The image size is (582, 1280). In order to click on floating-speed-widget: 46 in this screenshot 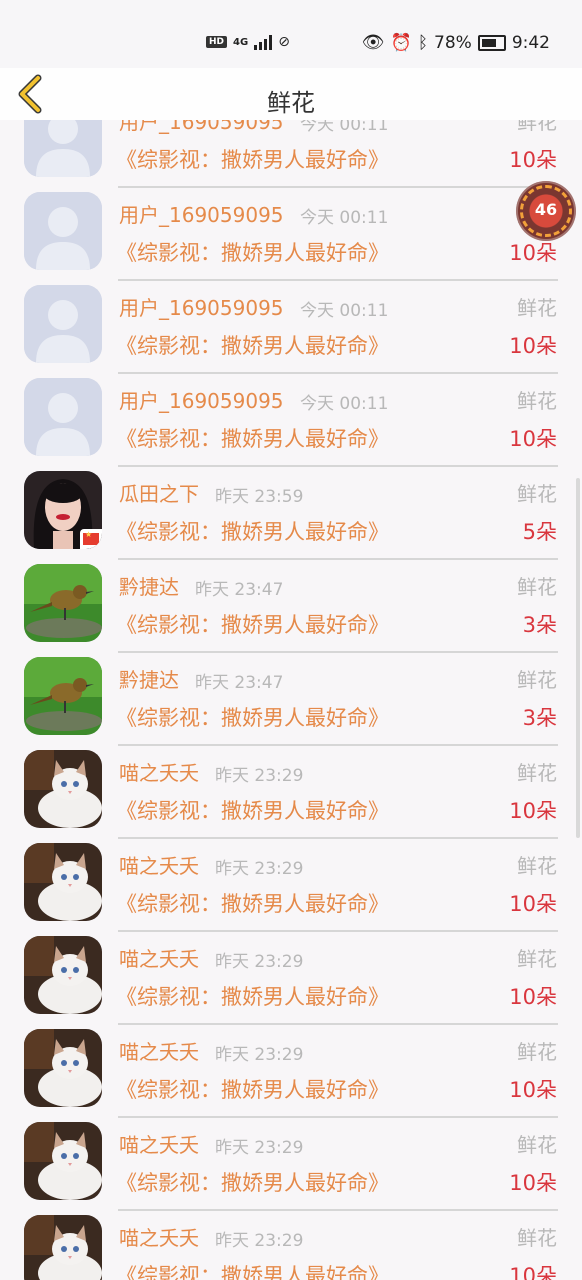, I will do `click(546, 211)`.